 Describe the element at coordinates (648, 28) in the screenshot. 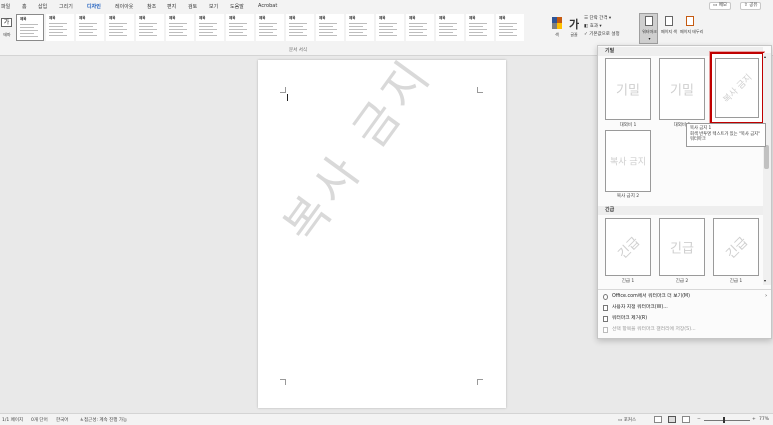

I see `watermark-button: 워터마크 ▾` at that location.